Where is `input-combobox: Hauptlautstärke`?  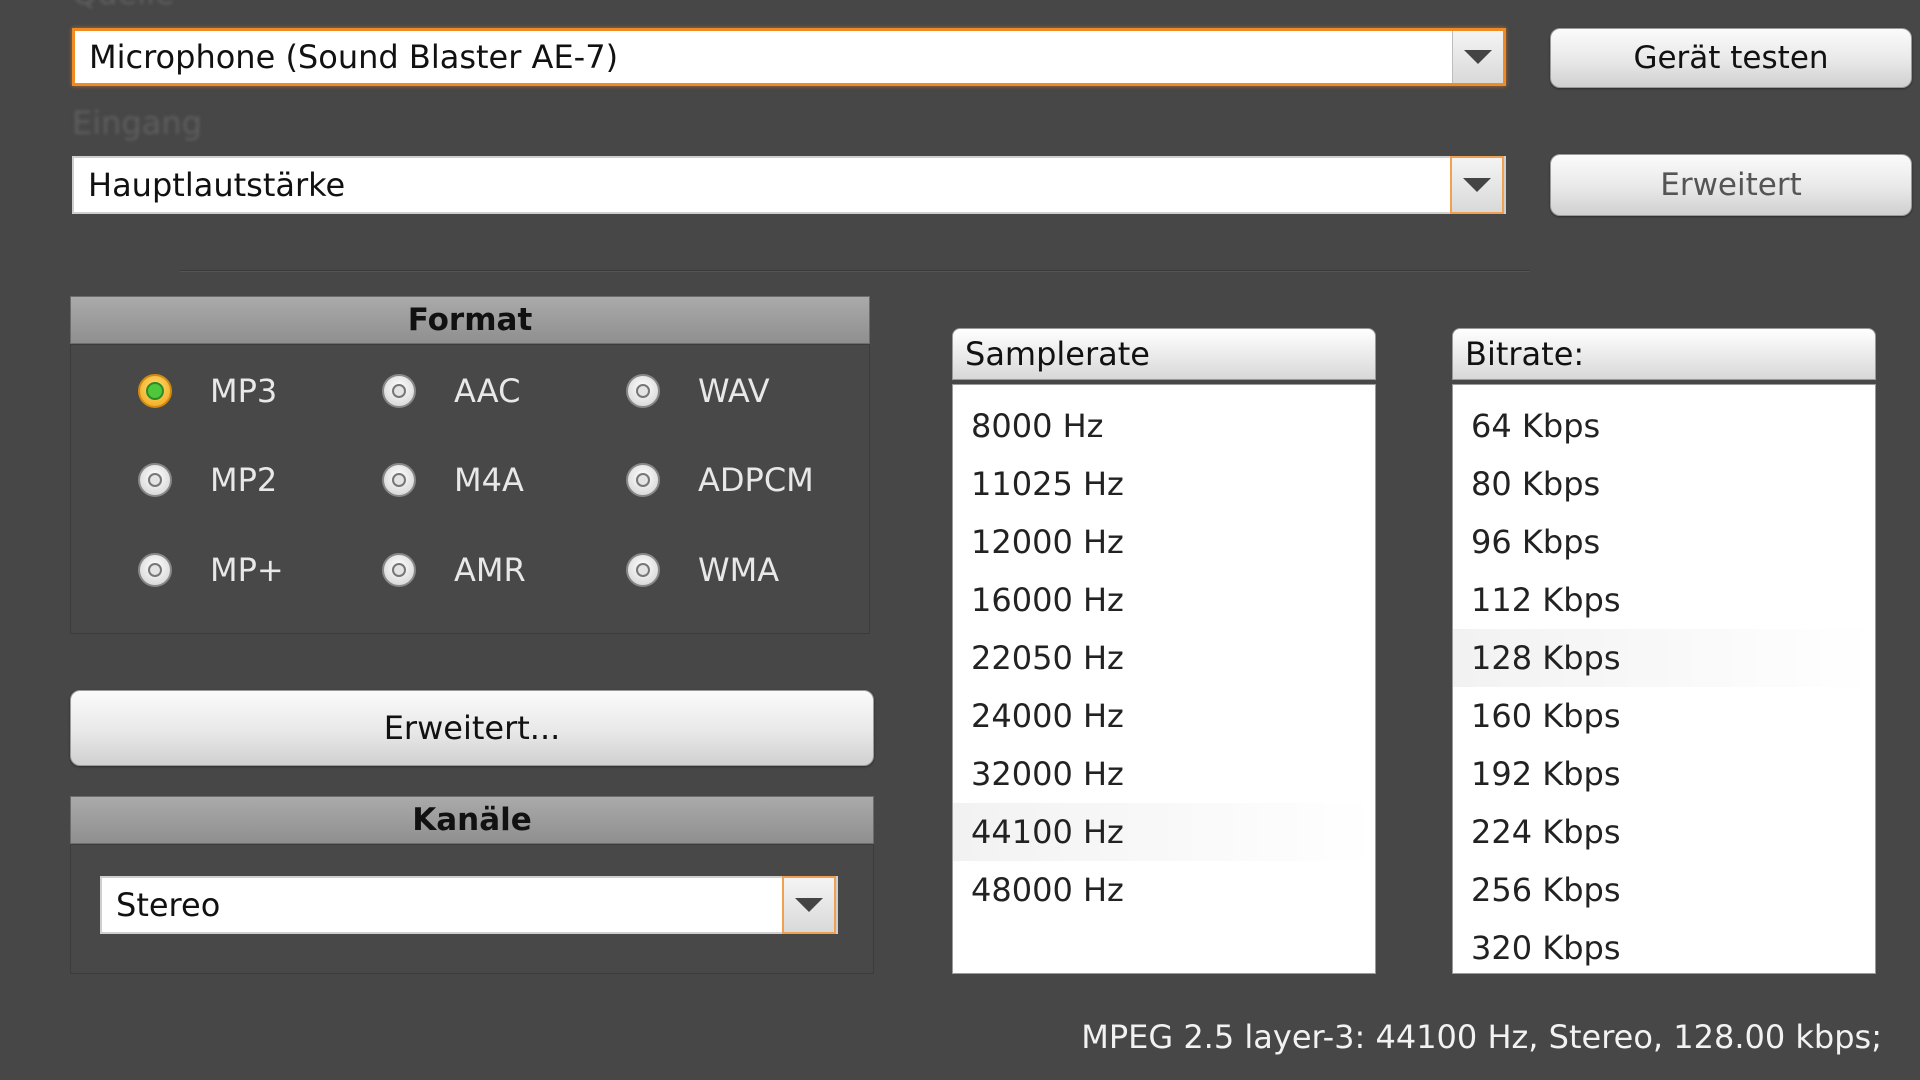 input-combobox: Hauptlautstärke is located at coordinates (789, 185).